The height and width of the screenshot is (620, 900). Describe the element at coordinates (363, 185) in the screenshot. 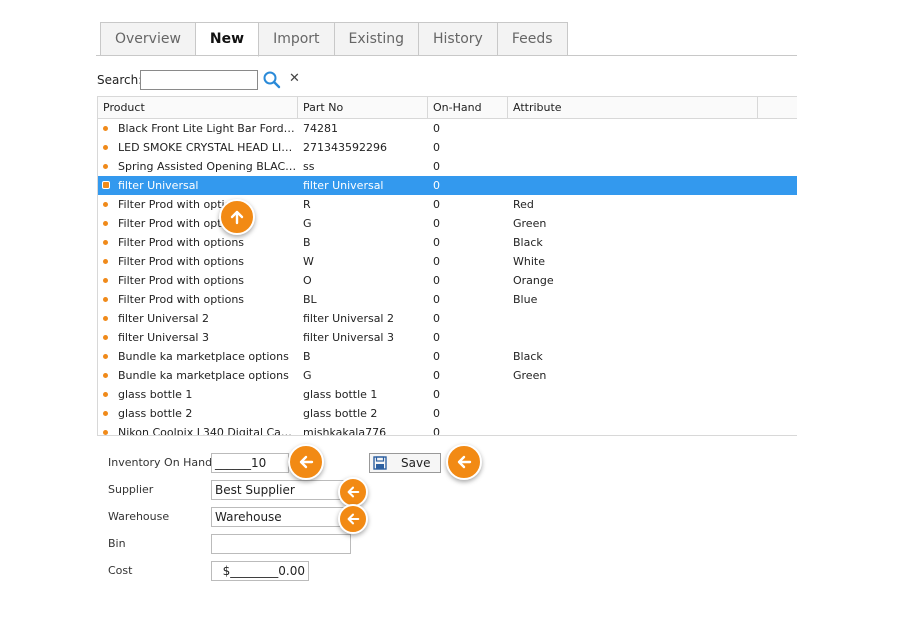

I see `part-no-cell: filter Universal` at that location.